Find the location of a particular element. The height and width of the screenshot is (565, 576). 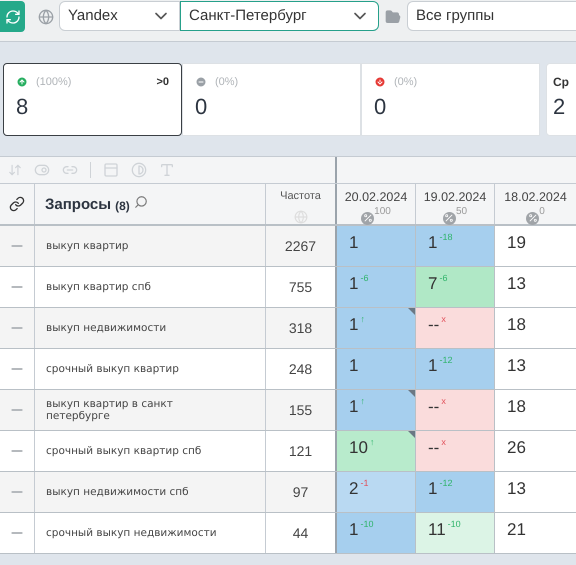

date-percent: 100 is located at coordinates (382, 211).